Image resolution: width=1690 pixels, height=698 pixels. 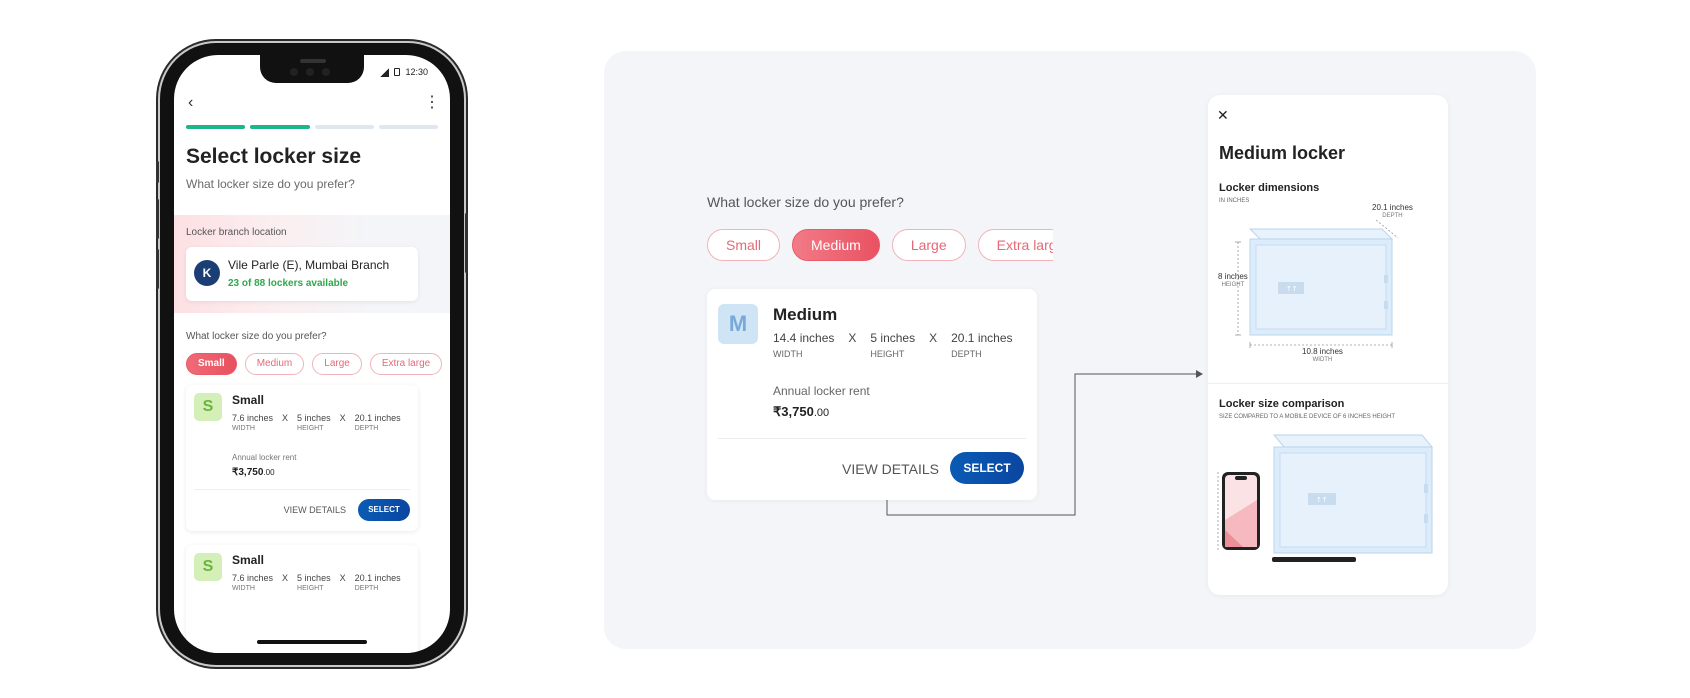 What do you see at coordinates (1282, 153) in the screenshot?
I see `sheet-title: Medium locker` at bounding box center [1282, 153].